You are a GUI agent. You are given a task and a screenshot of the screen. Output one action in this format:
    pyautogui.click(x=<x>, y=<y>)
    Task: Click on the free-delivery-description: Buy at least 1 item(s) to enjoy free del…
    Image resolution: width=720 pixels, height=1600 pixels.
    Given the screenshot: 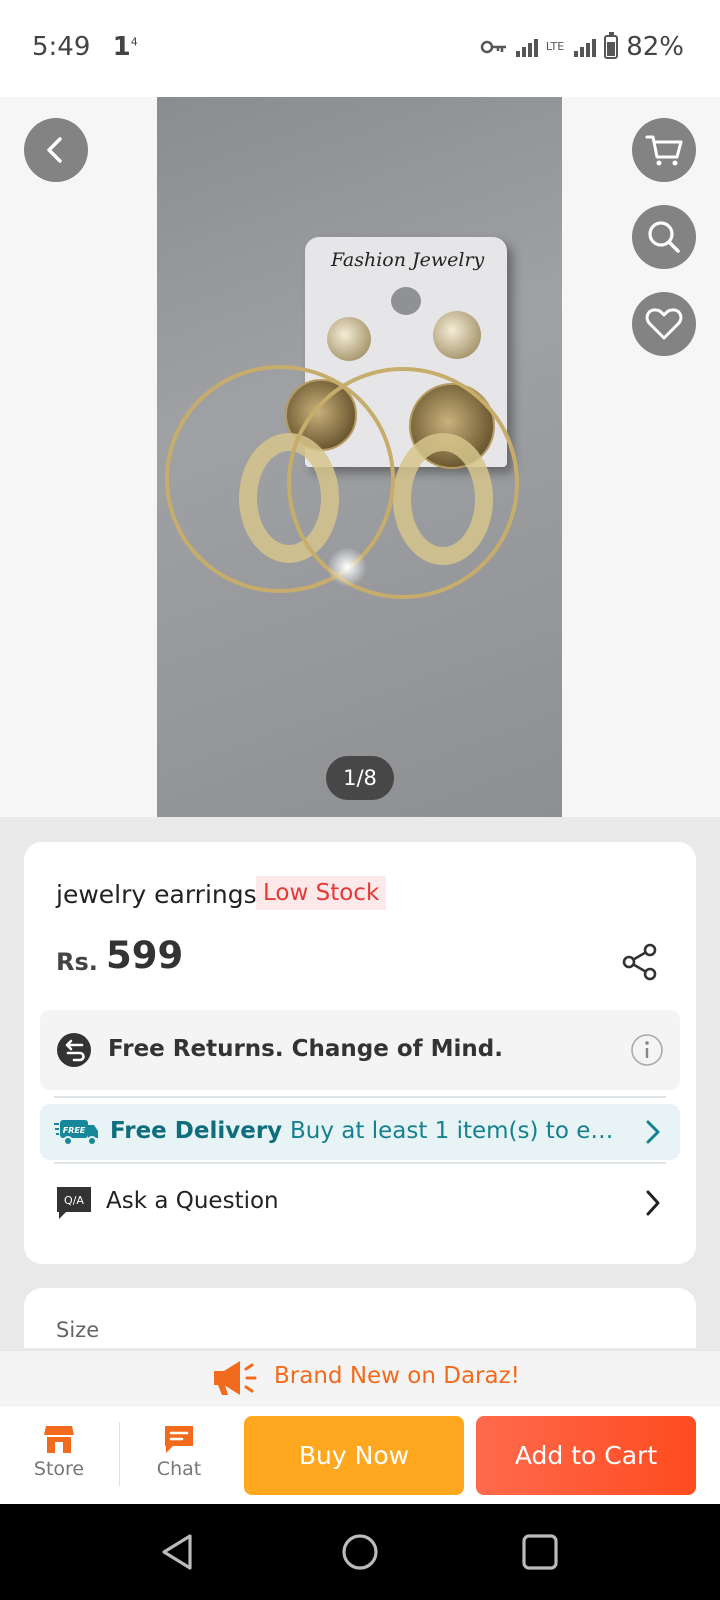 What is the action you would take?
    pyautogui.click(x=458, y=1131)
    